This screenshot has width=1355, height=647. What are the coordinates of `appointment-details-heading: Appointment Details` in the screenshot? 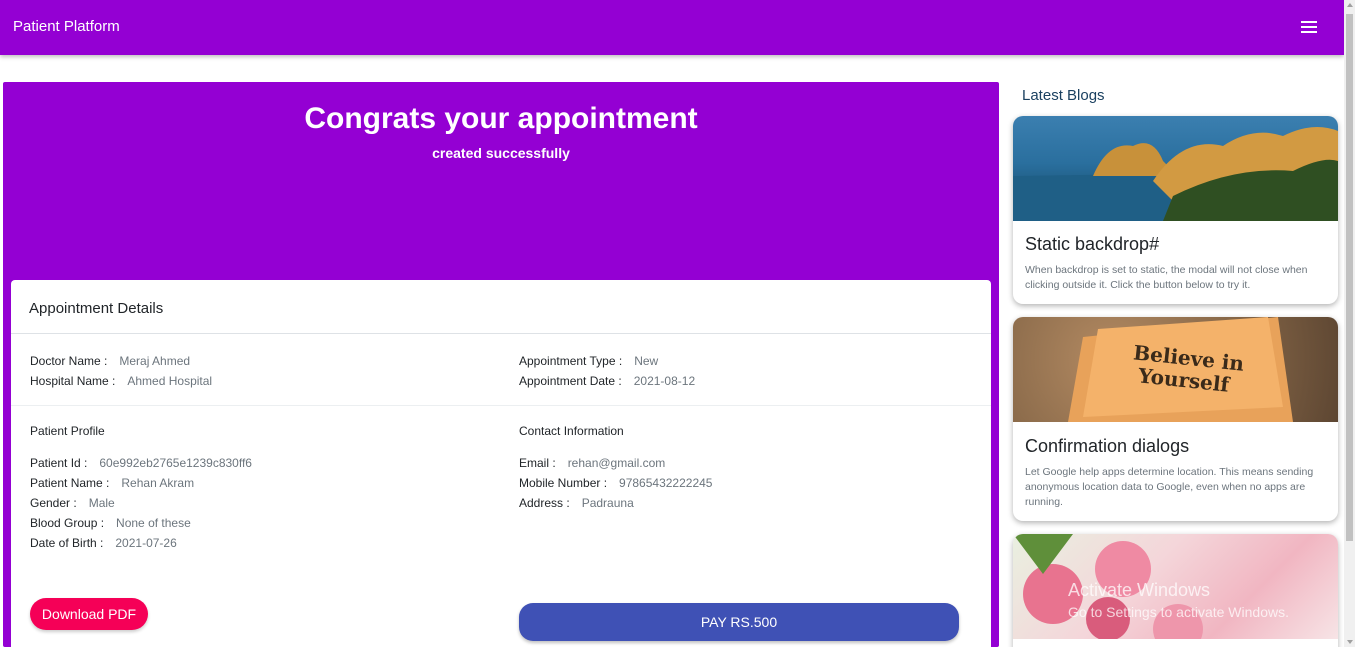 It's located at (501, 307).